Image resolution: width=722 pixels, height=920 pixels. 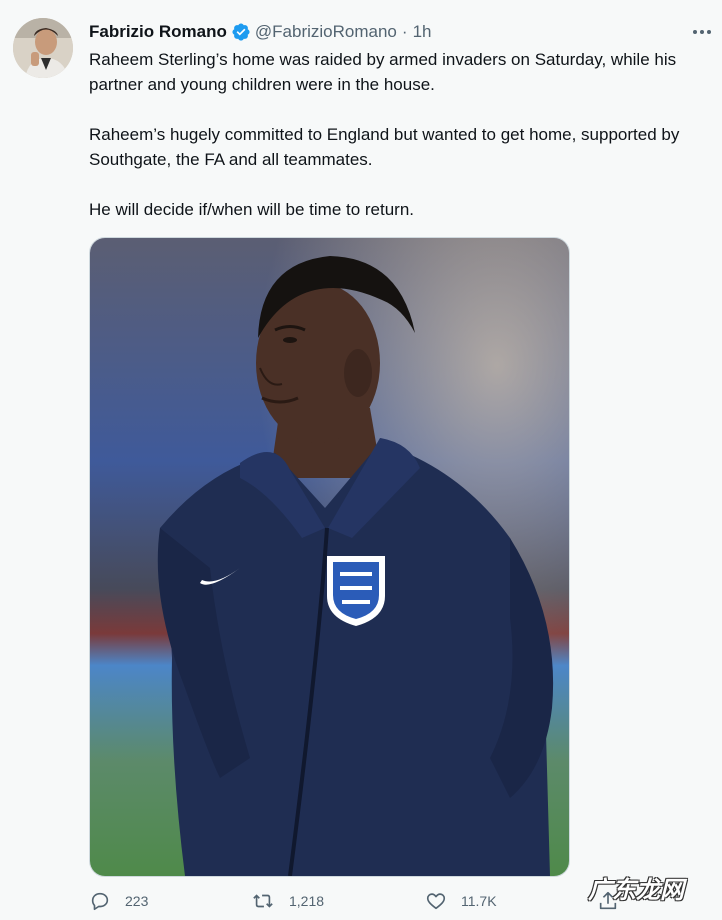 I want to click on tweet-header: Fabrizio Romano @FabrizioRomano · 1h, so click(x=260, y=32).